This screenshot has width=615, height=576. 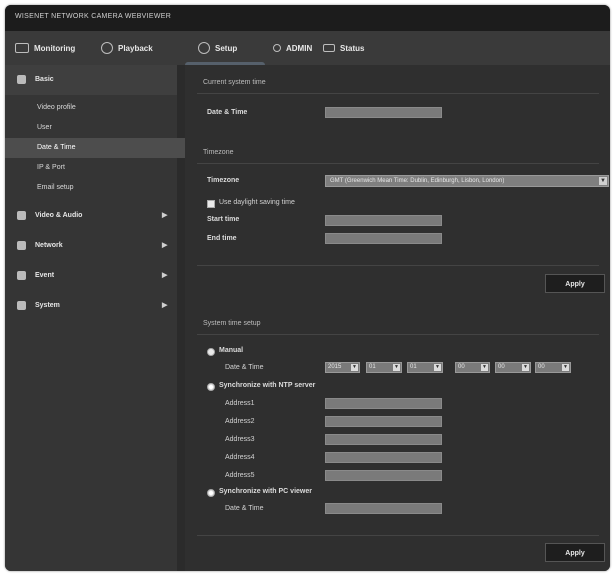 What do you see at coordinates (107, 128) in the screenshot?
I see `sidebar-item-user: User` at bounding box center [107, 128].